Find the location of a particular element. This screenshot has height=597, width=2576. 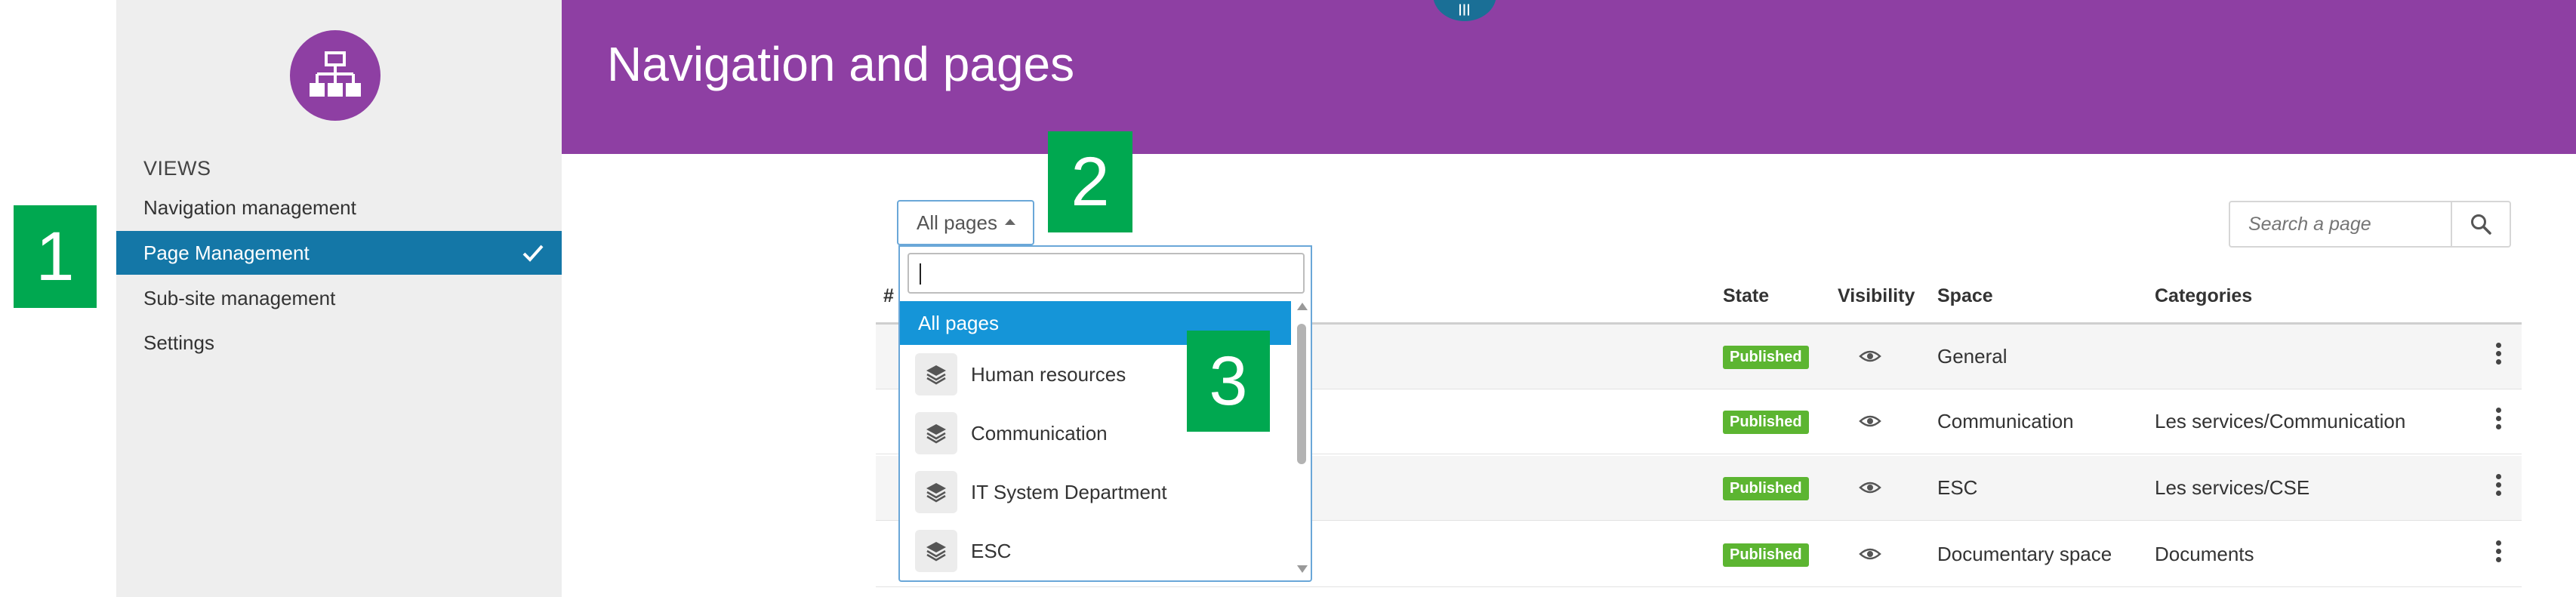

column-header-categories: Categories is located at coordinates (2203, 296).